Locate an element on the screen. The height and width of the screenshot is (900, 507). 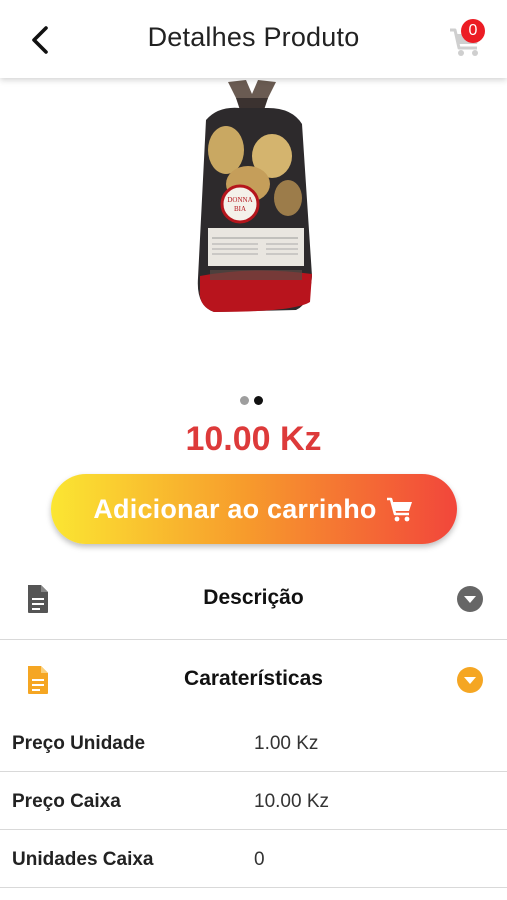
row-value: 10.00 Kz is located at coordinates (291, 801).